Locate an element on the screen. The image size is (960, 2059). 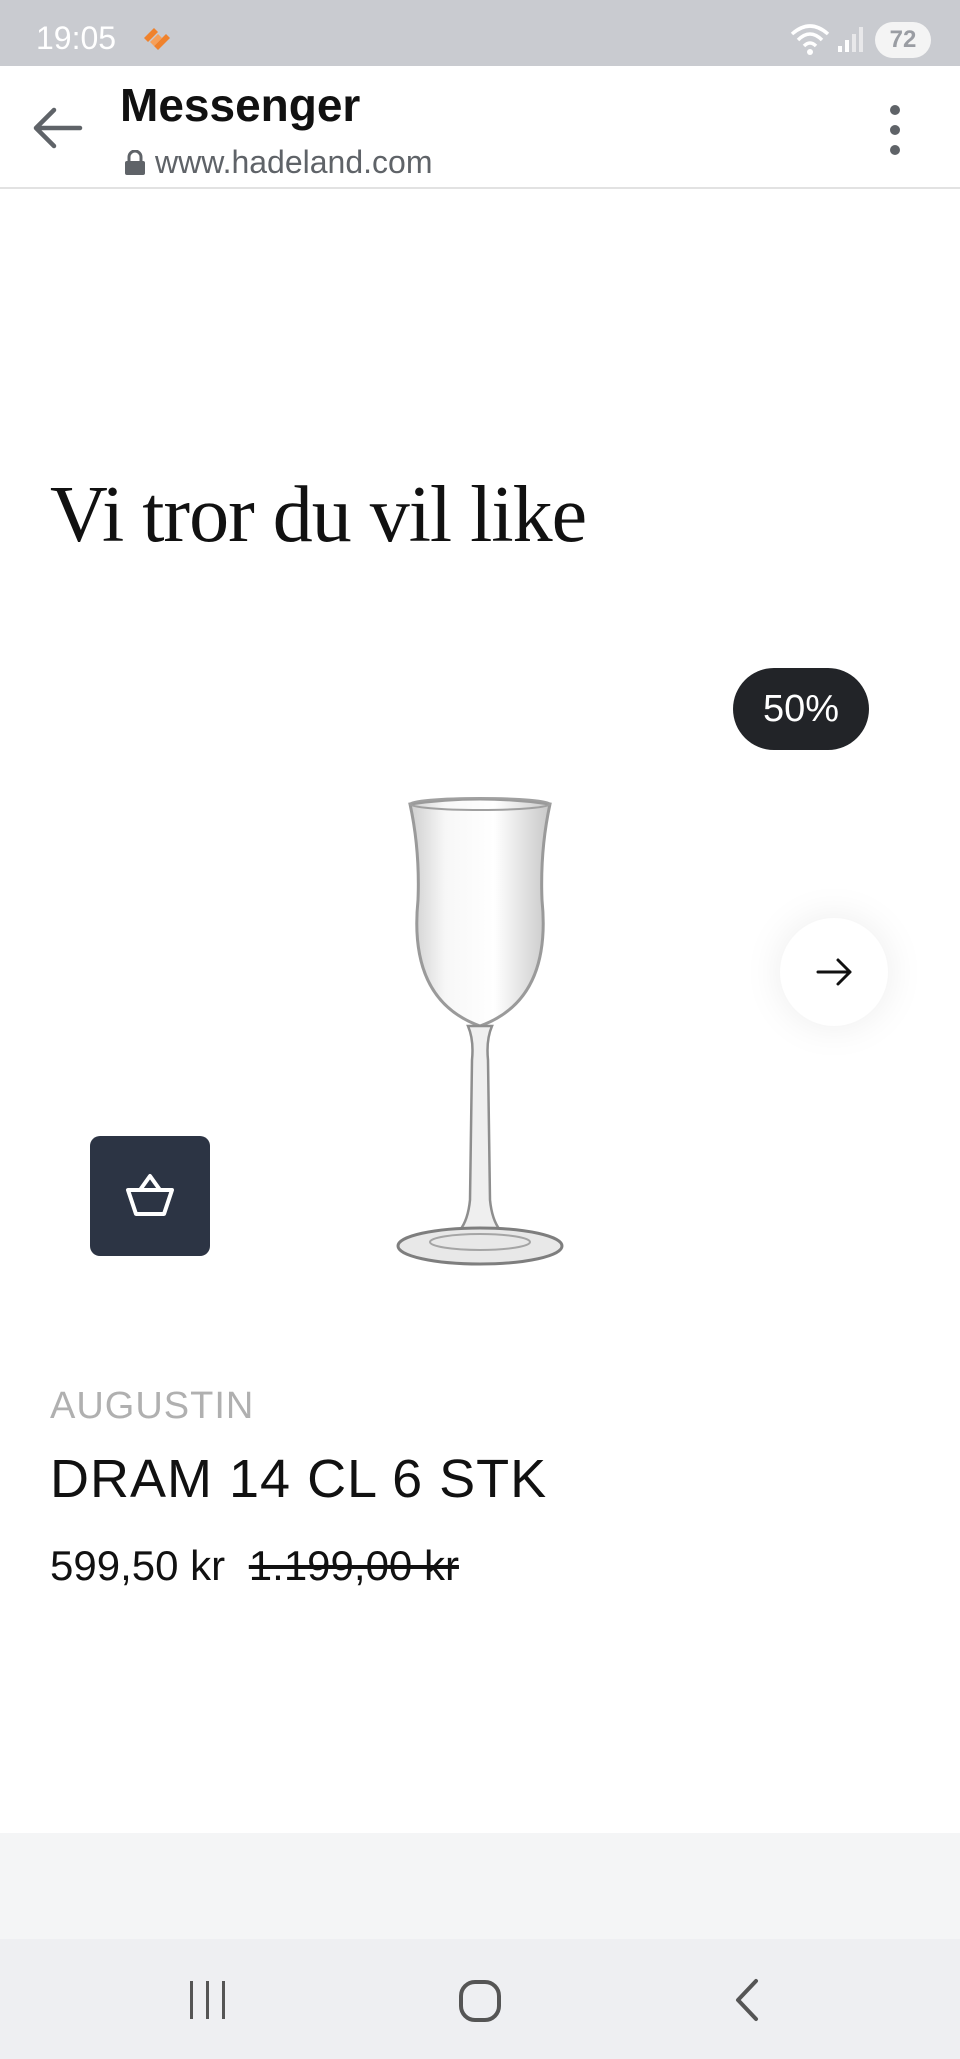
add-to-basket-button is located at coordinates (150, 1196).